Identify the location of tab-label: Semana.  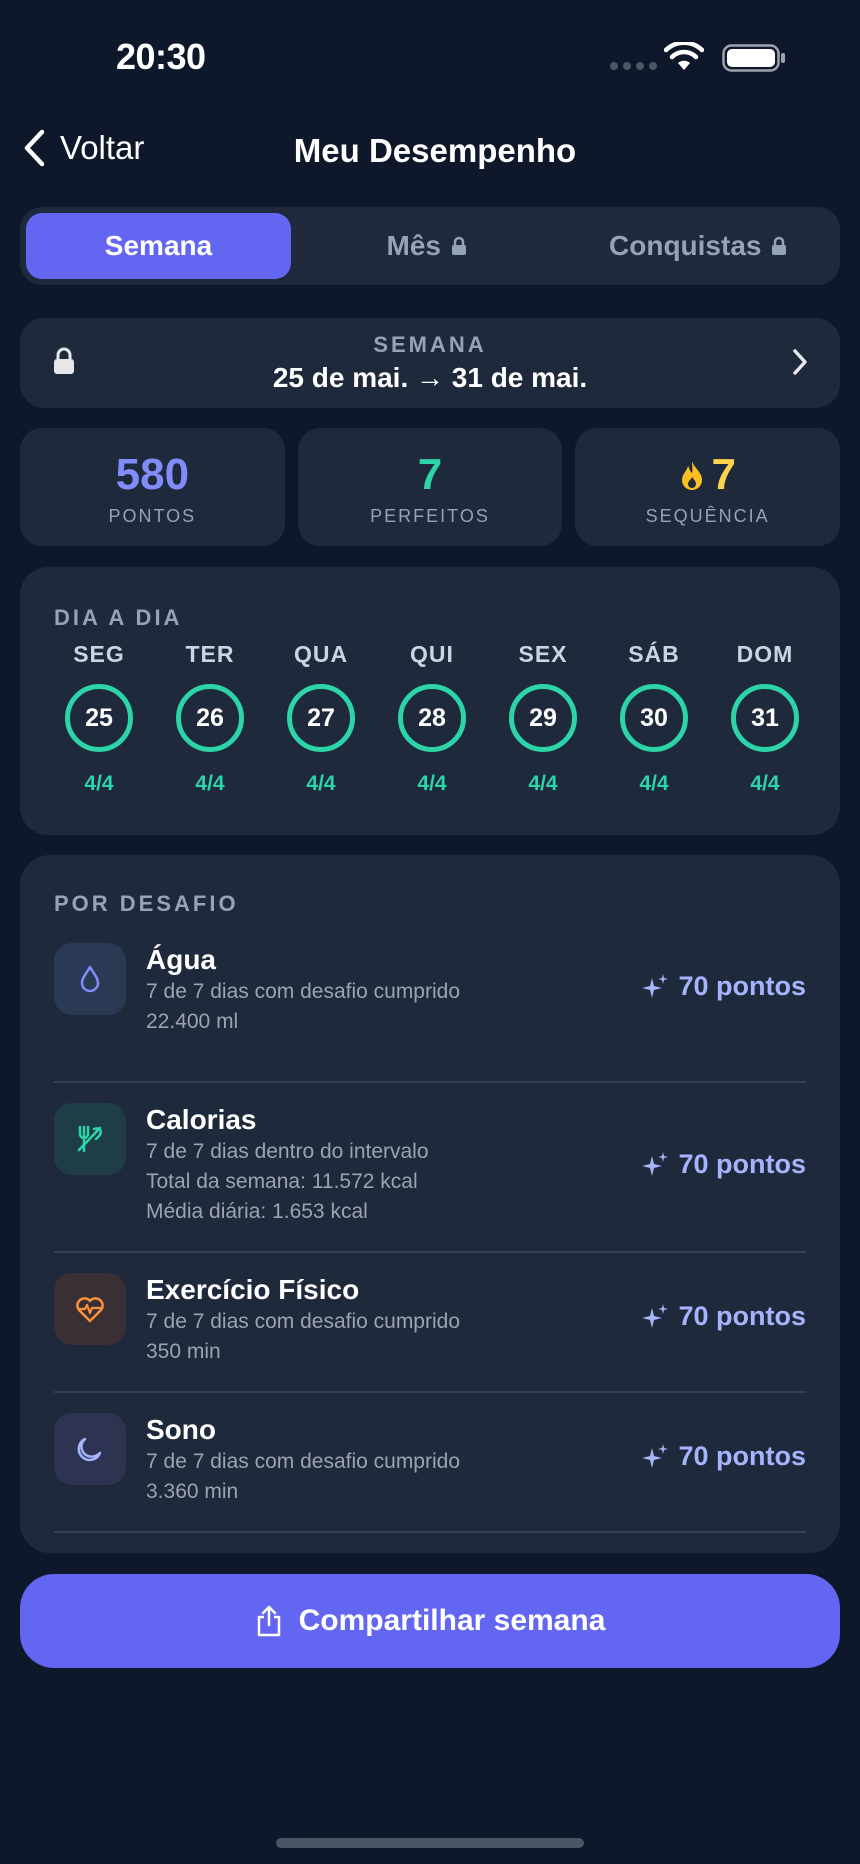
(158, 245).